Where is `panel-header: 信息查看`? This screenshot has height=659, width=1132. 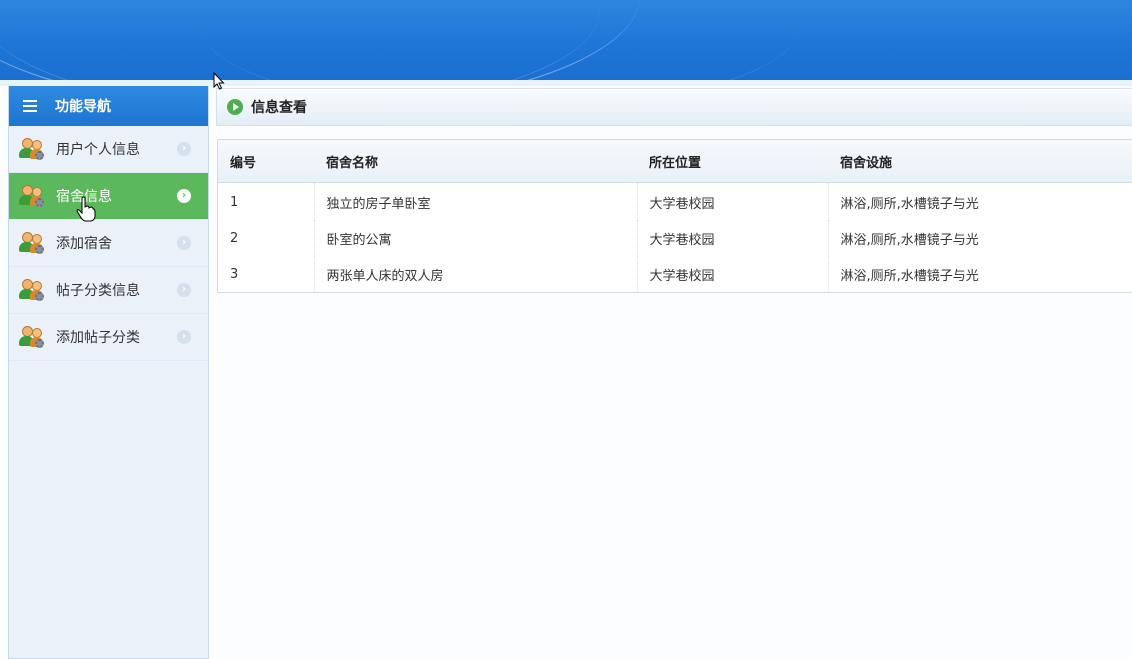
panel-header: 信息查看 is located at coordinates (674, 107).